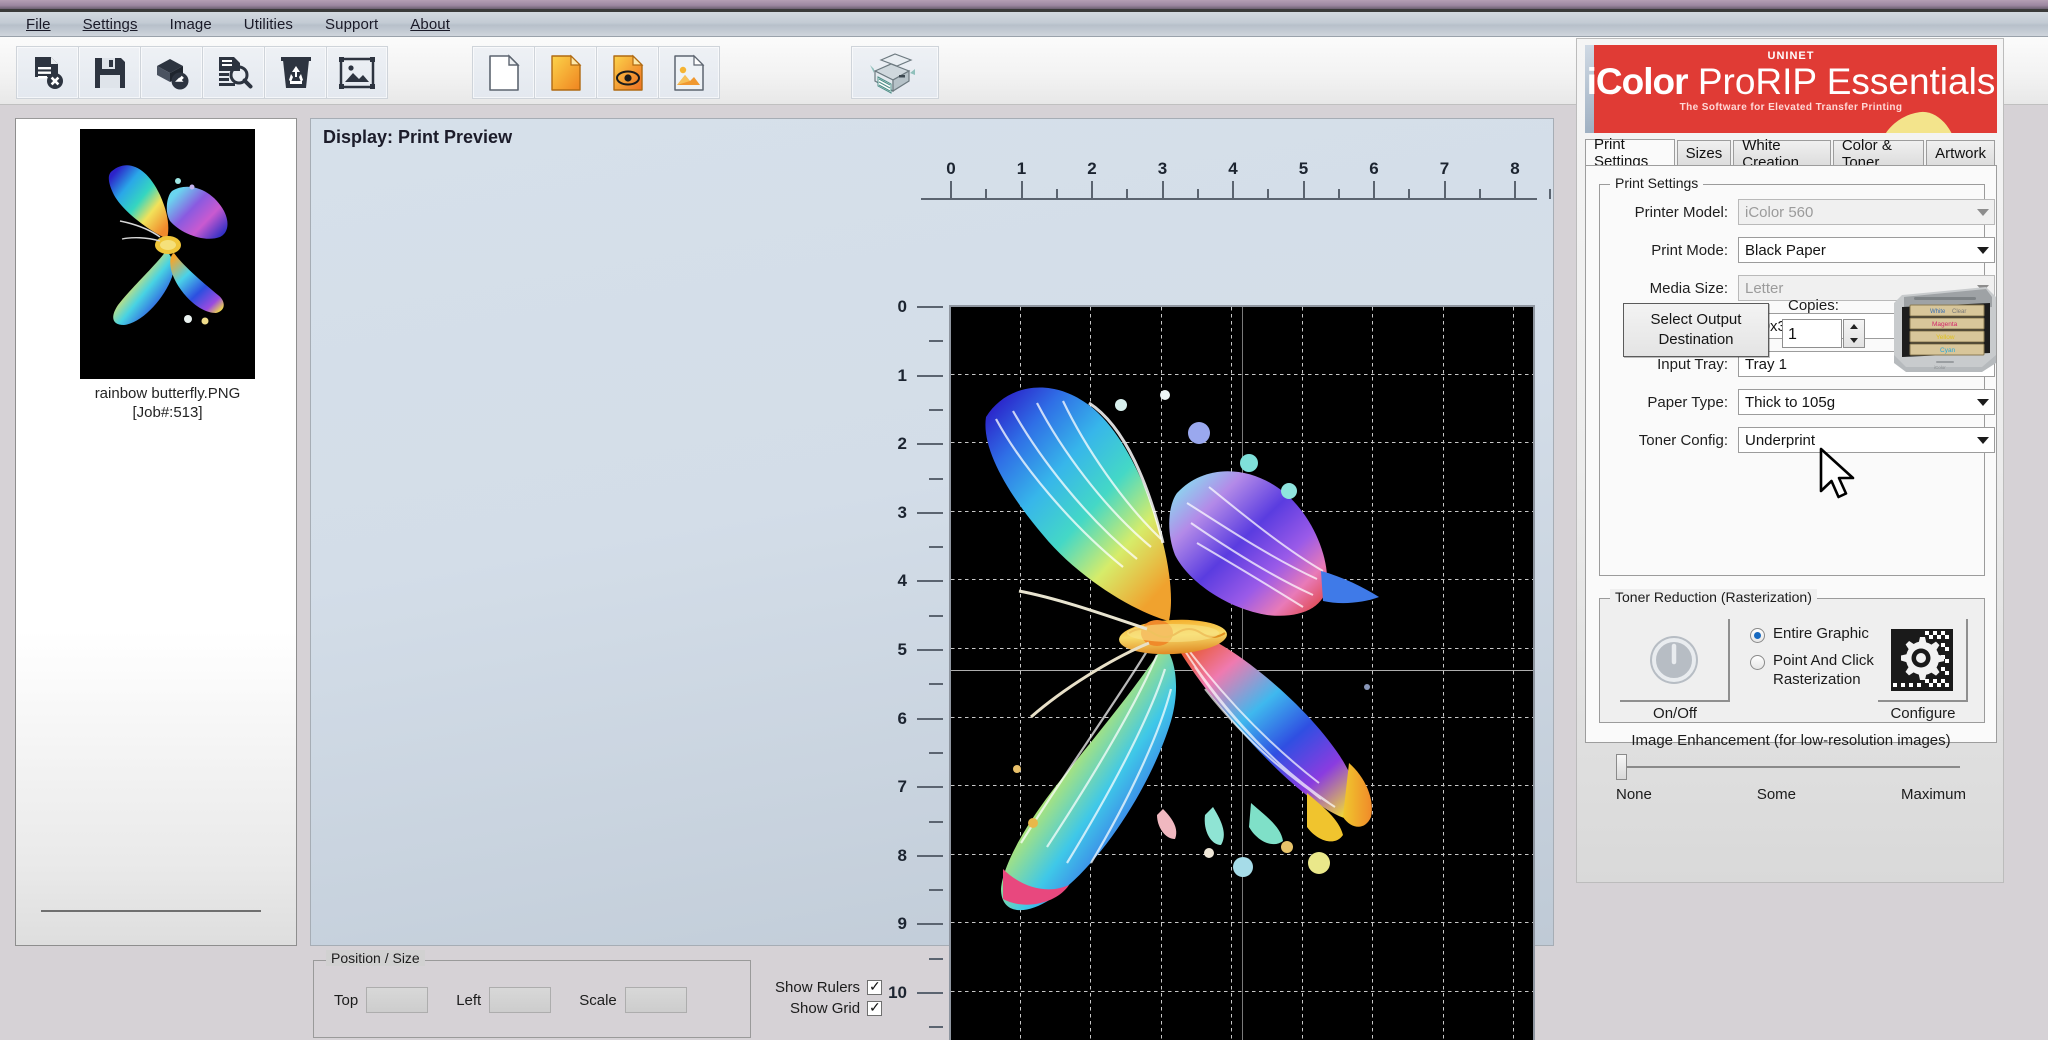 This screenshot has width=2048, height=1040. What do you see at coordinates (503, 72) in the screenshot?
I see `blank-page-icon` at bounding box center [503, 72].